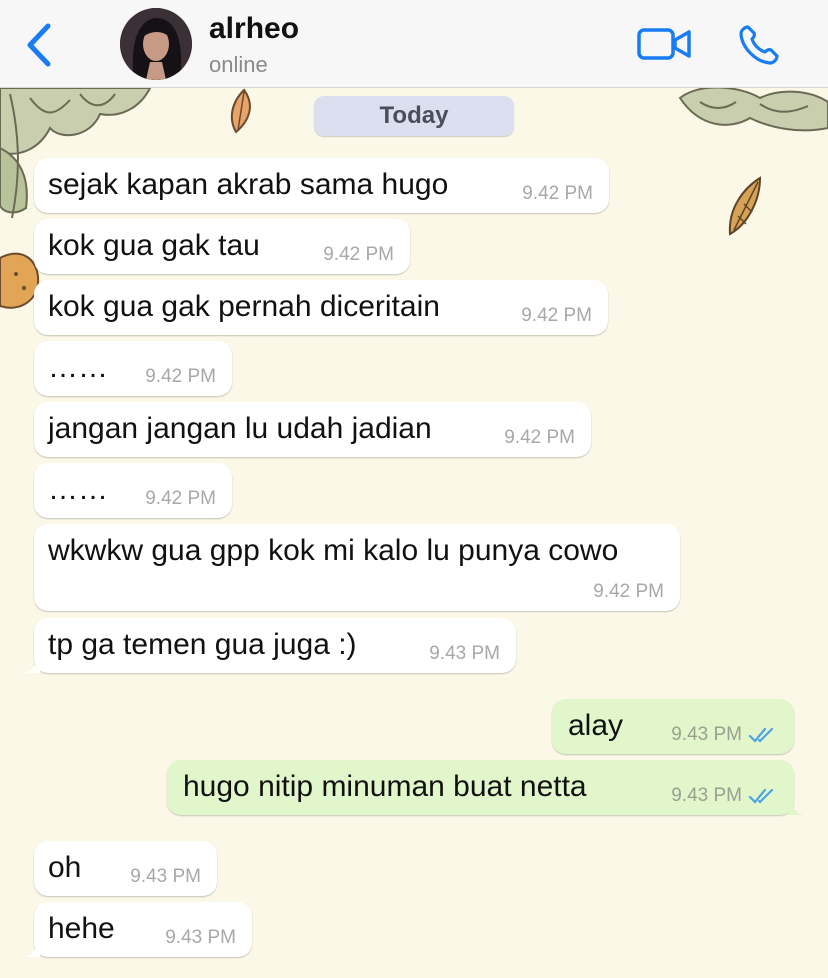  I want to click on contact-status: online, so click(238, 64).